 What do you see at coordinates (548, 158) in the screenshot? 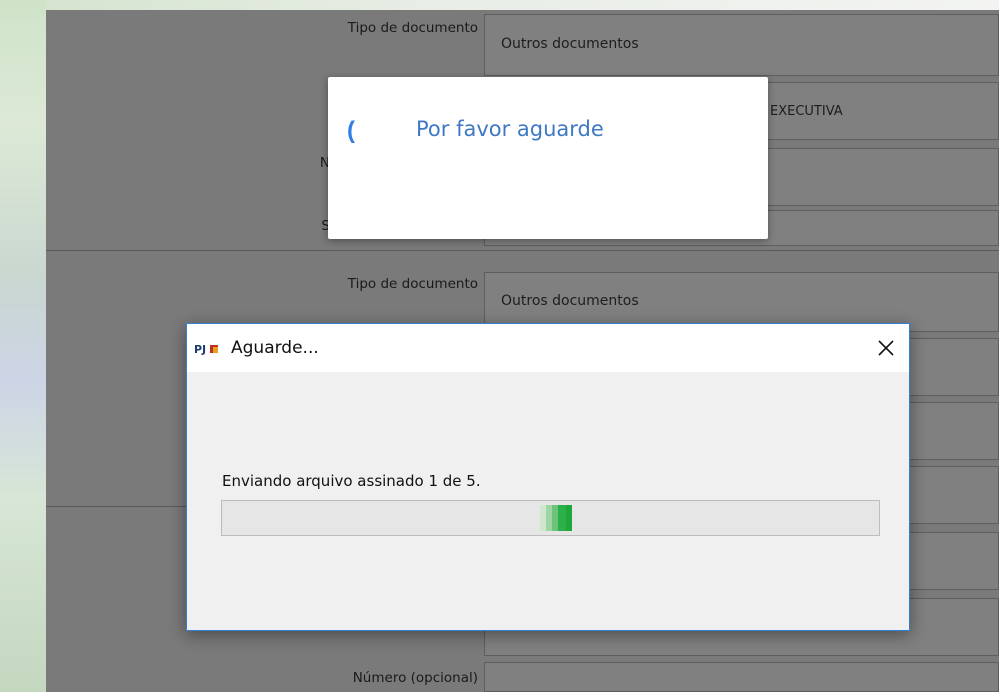
I see `loading-popup` at bounding box center [548, 158].